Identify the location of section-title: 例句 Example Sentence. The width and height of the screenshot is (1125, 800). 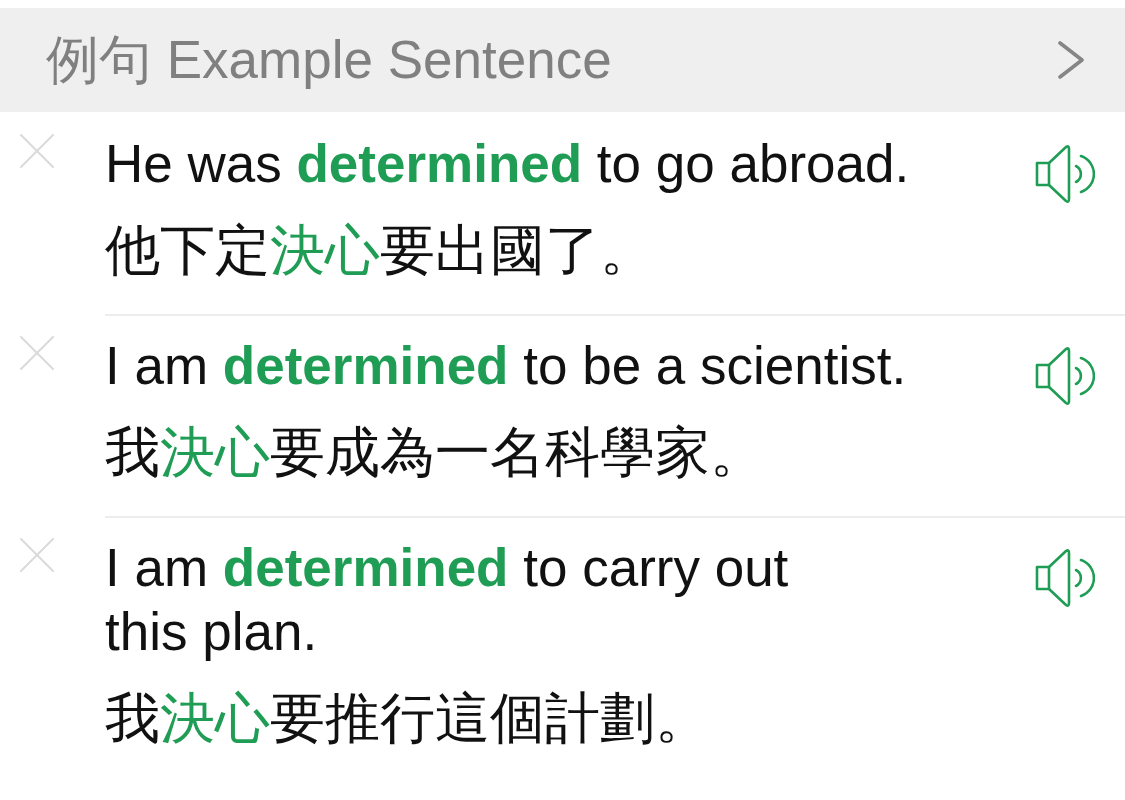
(329, 60).